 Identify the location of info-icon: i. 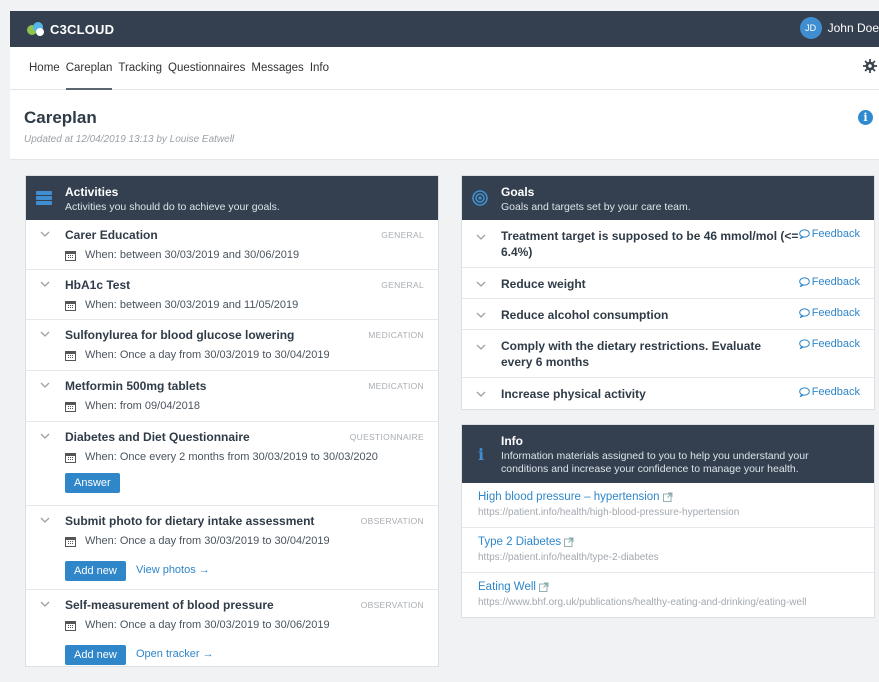
(865, 117).